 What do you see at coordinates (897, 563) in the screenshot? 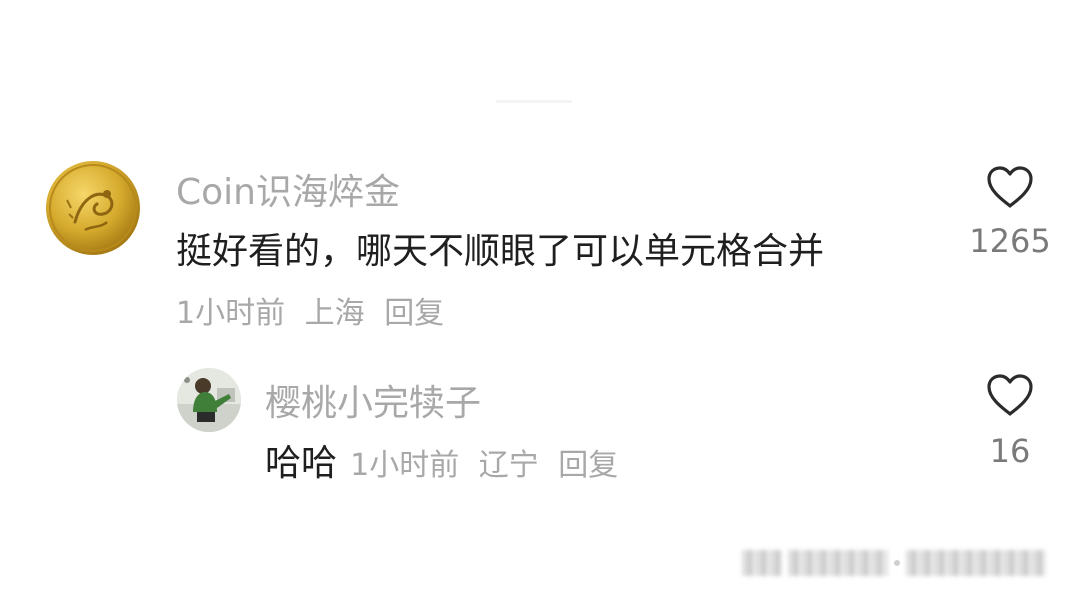
I see `blurred-watermark-icon` at bounding box center [897, 563].